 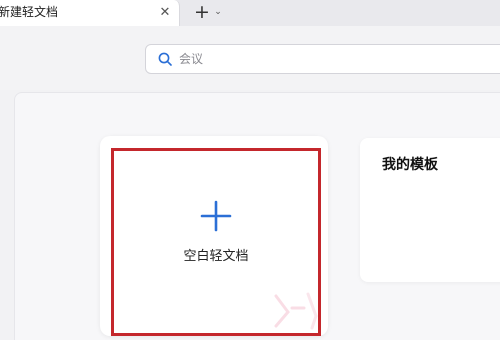 What do you see at coordinates (410, 165) in the screenshot?
I see `templates-title: 我的模板` at bounding box center [410, 165].